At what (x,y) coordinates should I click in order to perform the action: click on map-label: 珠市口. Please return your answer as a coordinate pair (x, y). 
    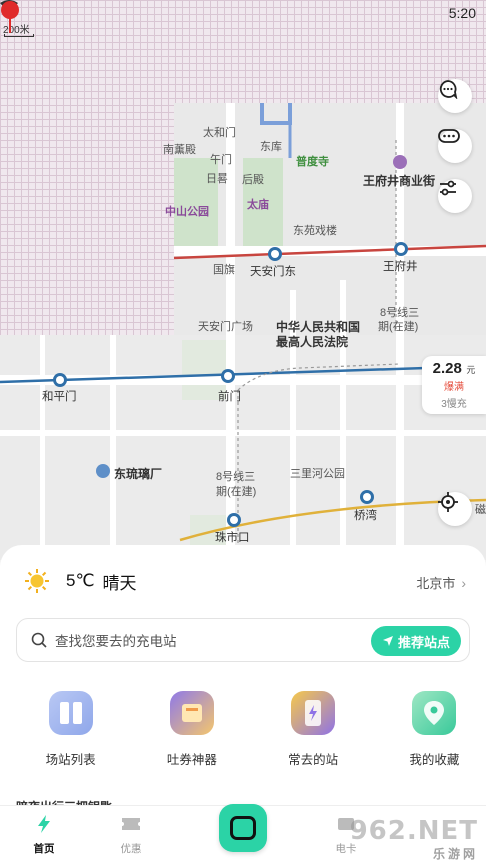
    Looking at the image, I should click on (232, 538).